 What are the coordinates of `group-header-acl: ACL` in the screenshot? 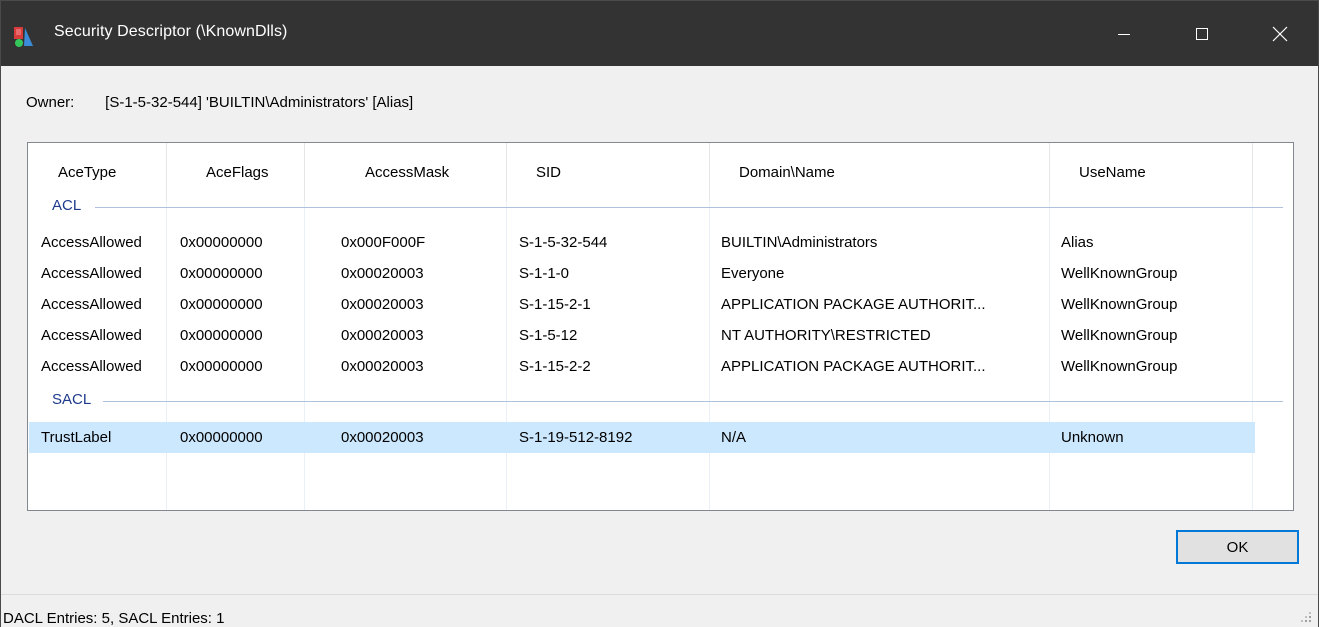 It's located at (660, 207).